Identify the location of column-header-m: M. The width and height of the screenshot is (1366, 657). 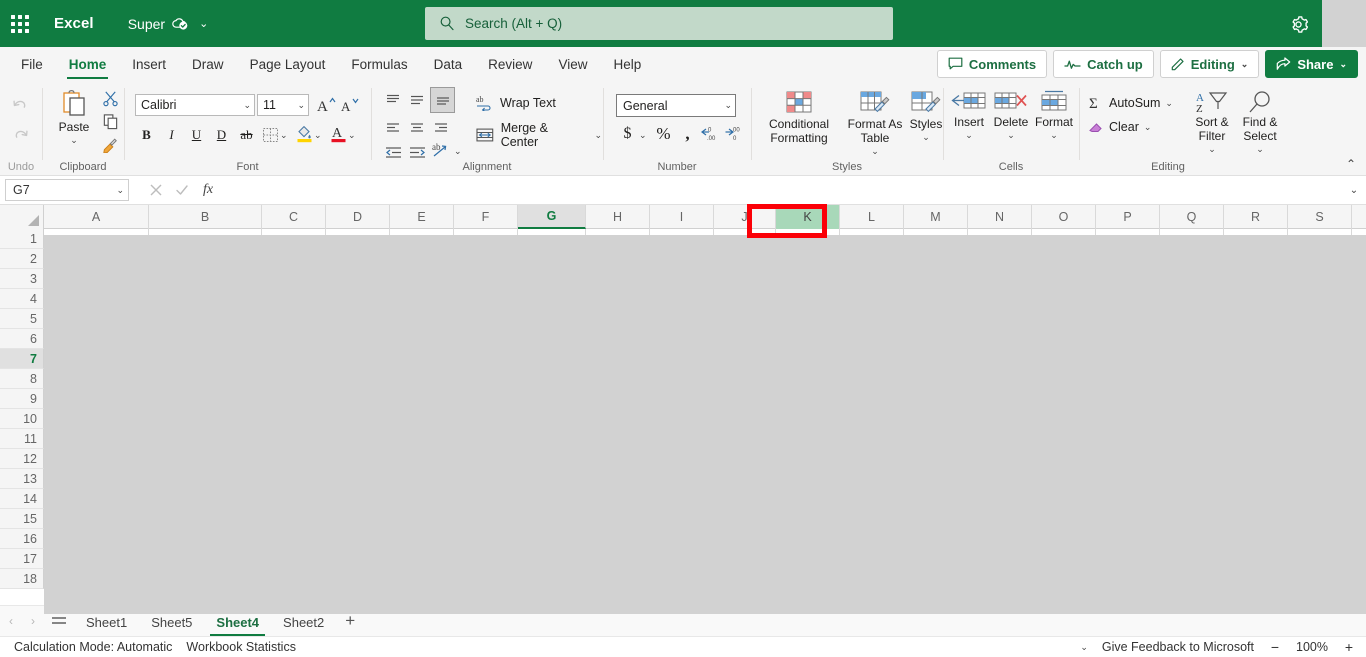
(936, 217).